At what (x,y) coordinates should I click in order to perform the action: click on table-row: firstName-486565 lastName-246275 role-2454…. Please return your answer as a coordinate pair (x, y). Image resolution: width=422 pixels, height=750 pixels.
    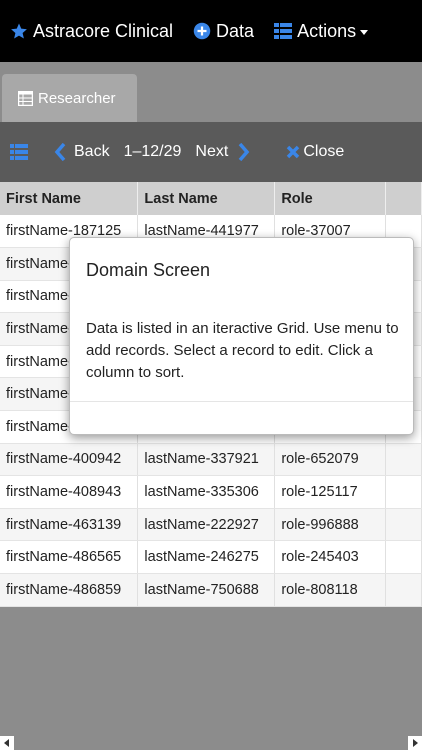
    Looking at the image, I should click on (211, 557).